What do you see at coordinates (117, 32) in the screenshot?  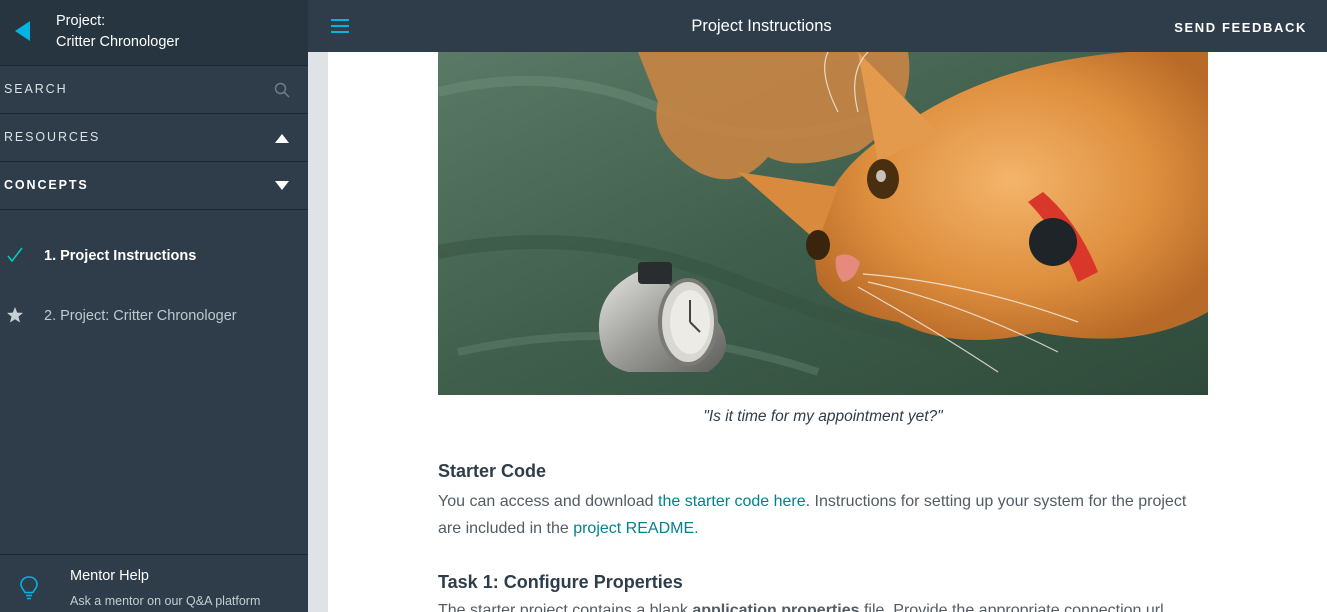 I see `project-title: Project: Critter Chronologer` at bounding box center [117, 32].